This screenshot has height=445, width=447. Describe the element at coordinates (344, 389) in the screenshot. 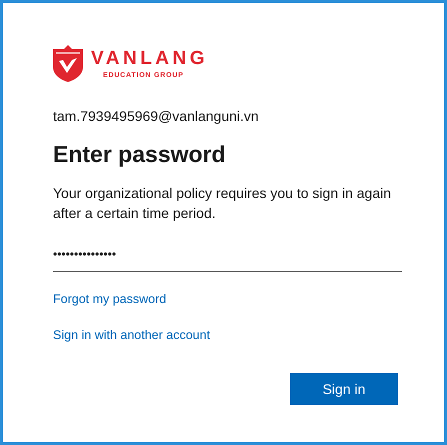

I see `sign-in-button: Sign in` at that location.